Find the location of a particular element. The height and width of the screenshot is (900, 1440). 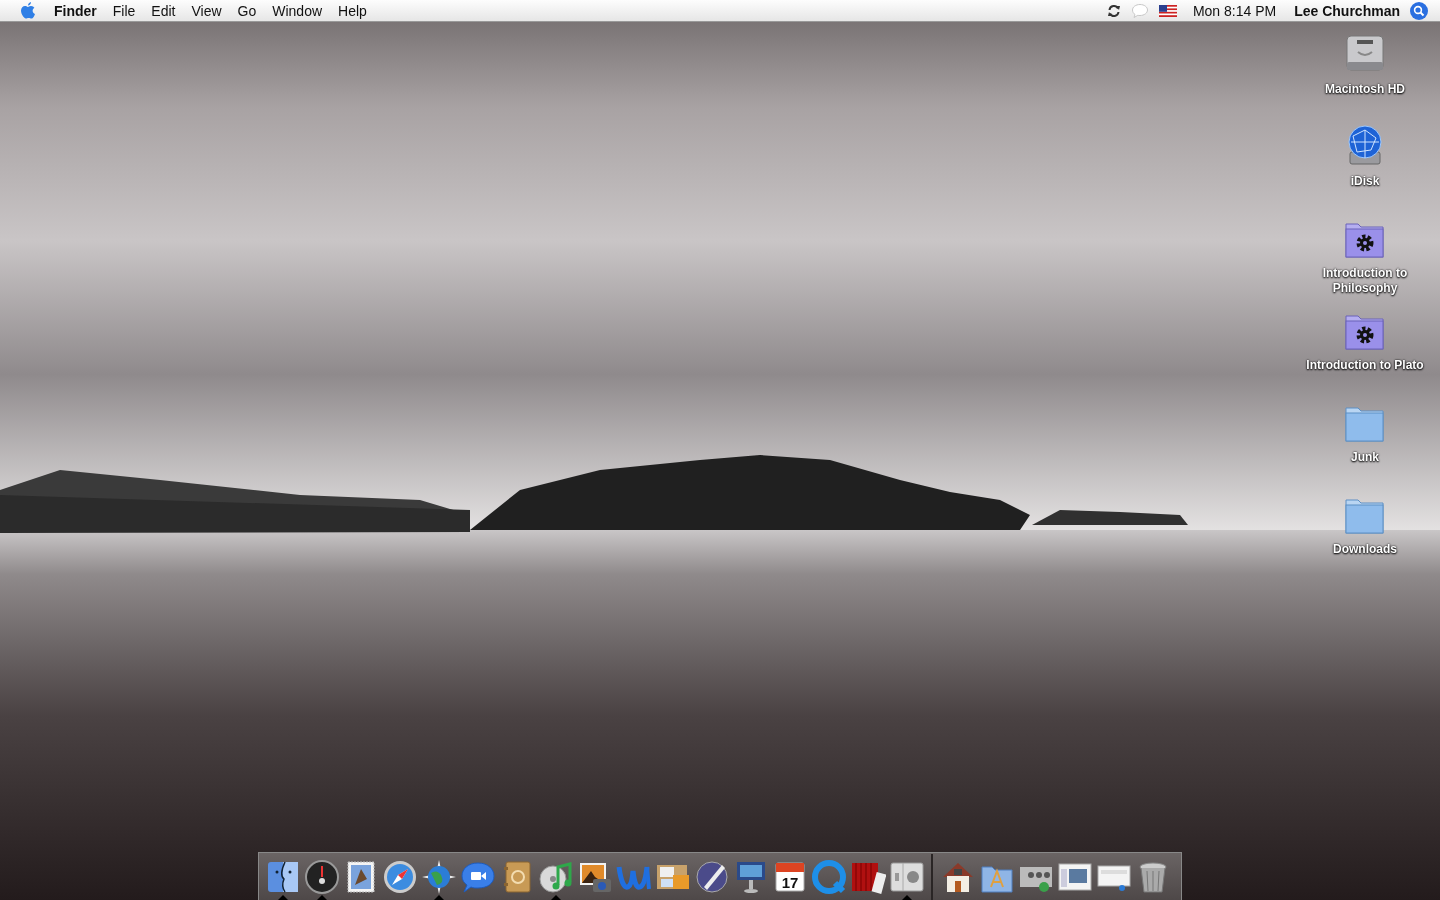

apple-logo-icon is located at coordinates (28, 10).